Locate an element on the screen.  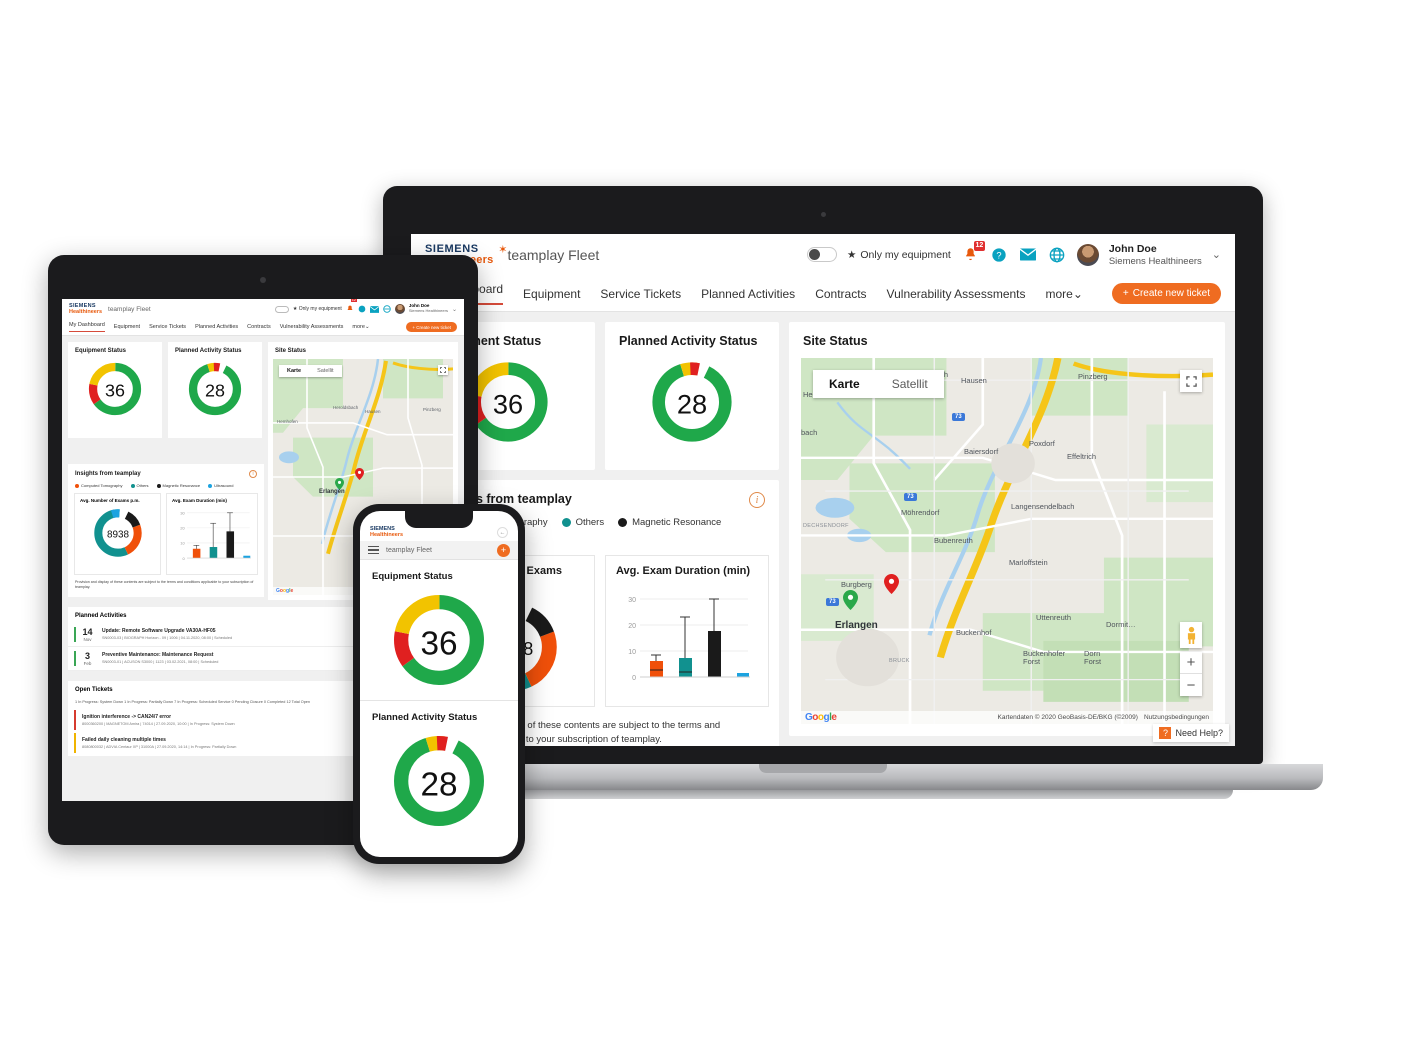
svg-text: 10 is located at coordinates (632, 652).